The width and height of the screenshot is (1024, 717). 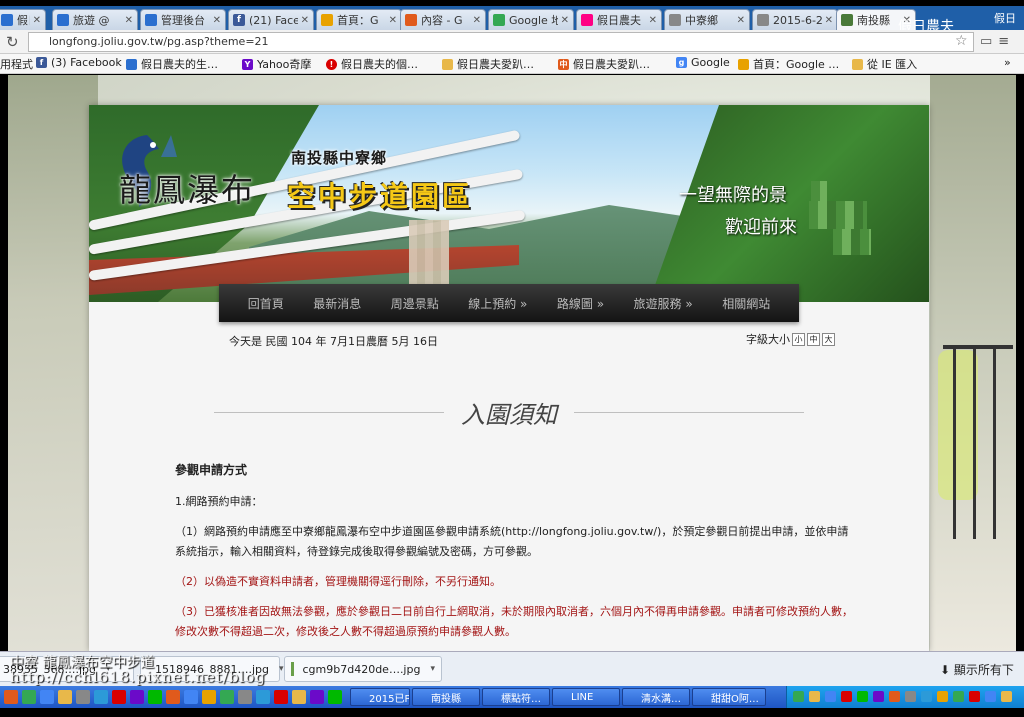 I want to click on tab-0: 假日農 ✕, so click(x=23, y=19).